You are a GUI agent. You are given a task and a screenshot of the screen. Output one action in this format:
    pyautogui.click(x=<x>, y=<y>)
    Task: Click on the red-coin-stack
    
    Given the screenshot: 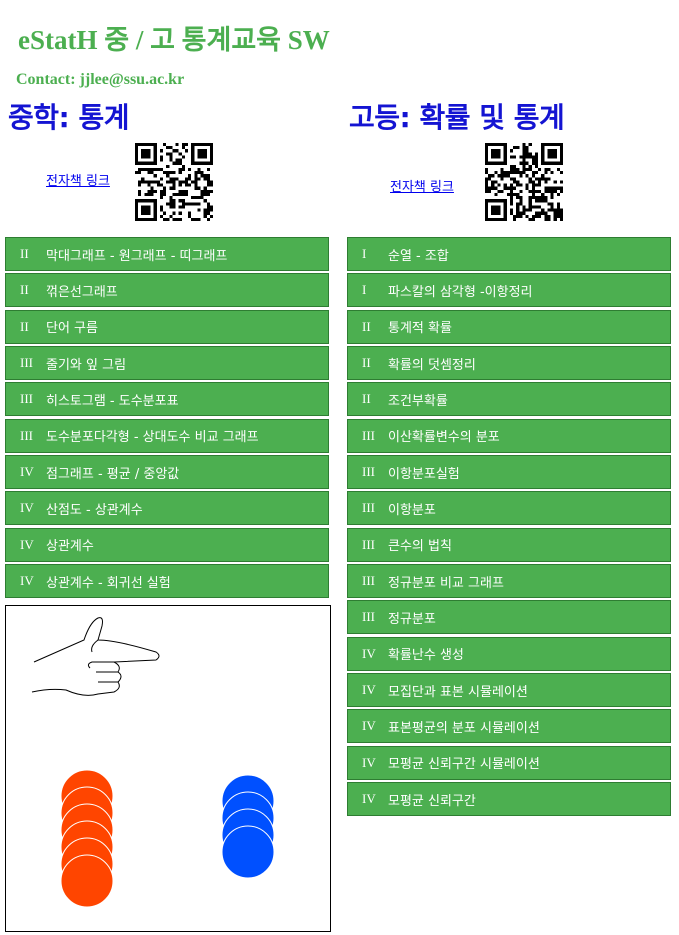 What is the action you would take?
    pyautogui.click(x=87, y=838)
    